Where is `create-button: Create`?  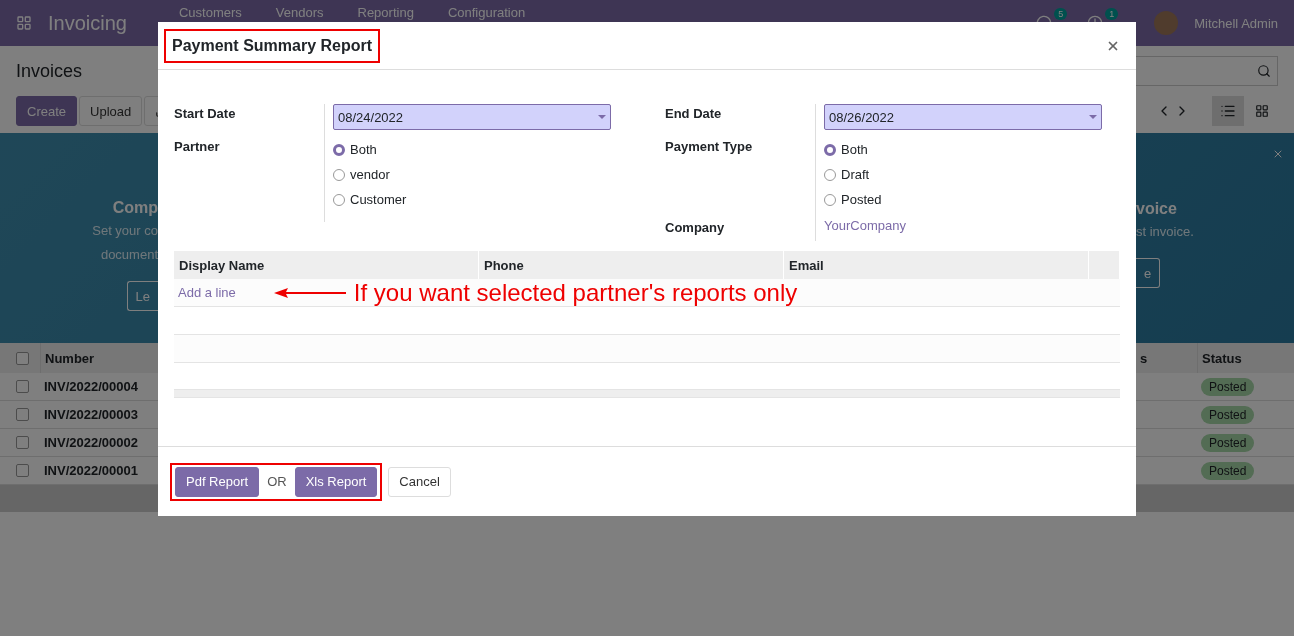
create-button: Create is located at coordinates (47, 111).